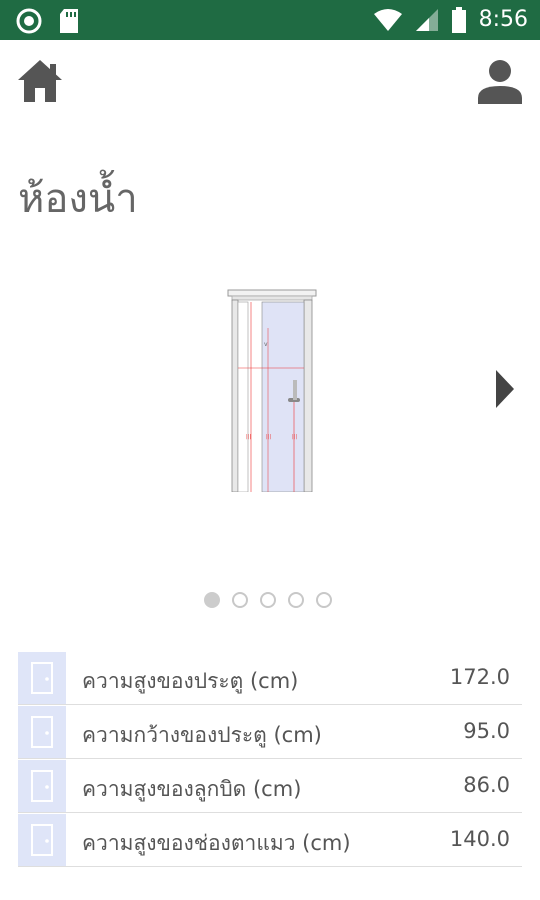 This screenshot has height=900, width=540. I want to click on chevron-right-icon, so click(505, 389).